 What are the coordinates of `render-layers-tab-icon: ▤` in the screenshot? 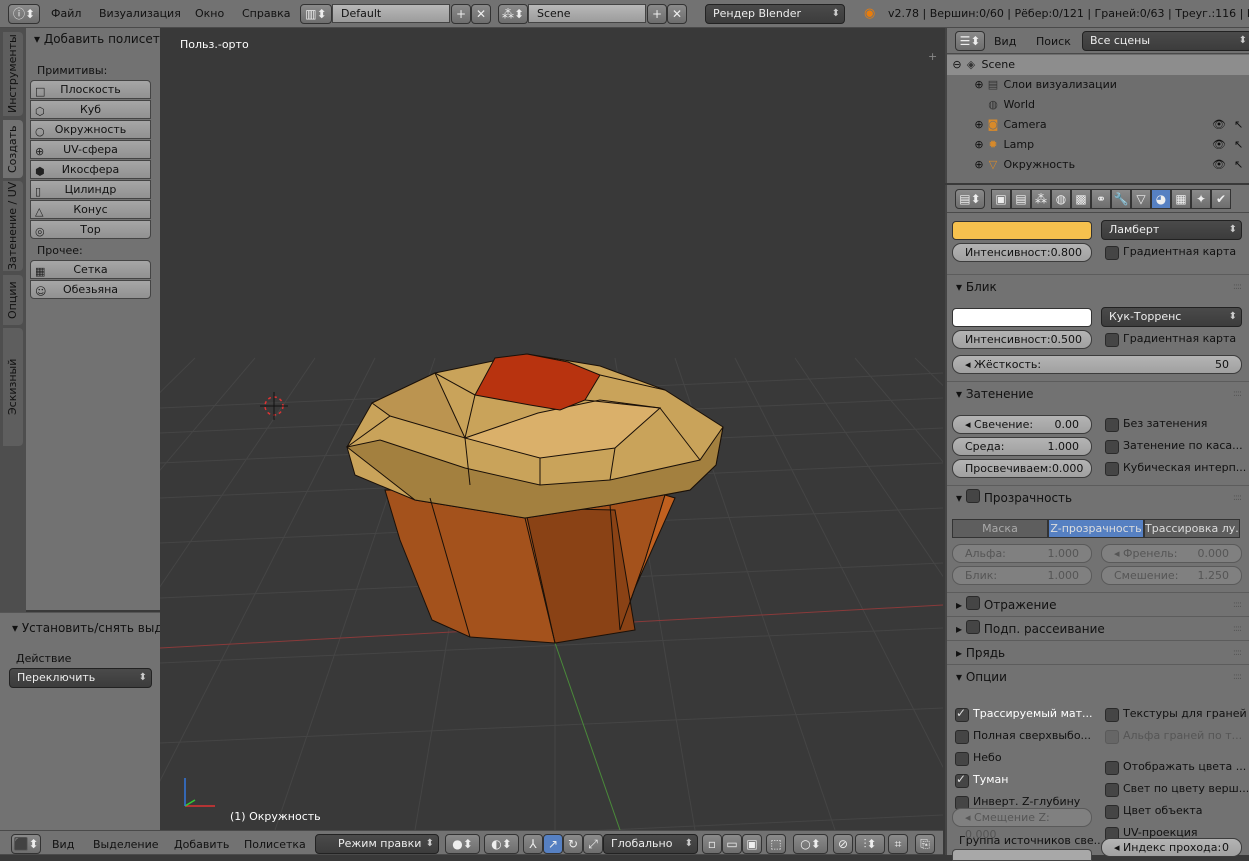 It's located at (1021, 199).